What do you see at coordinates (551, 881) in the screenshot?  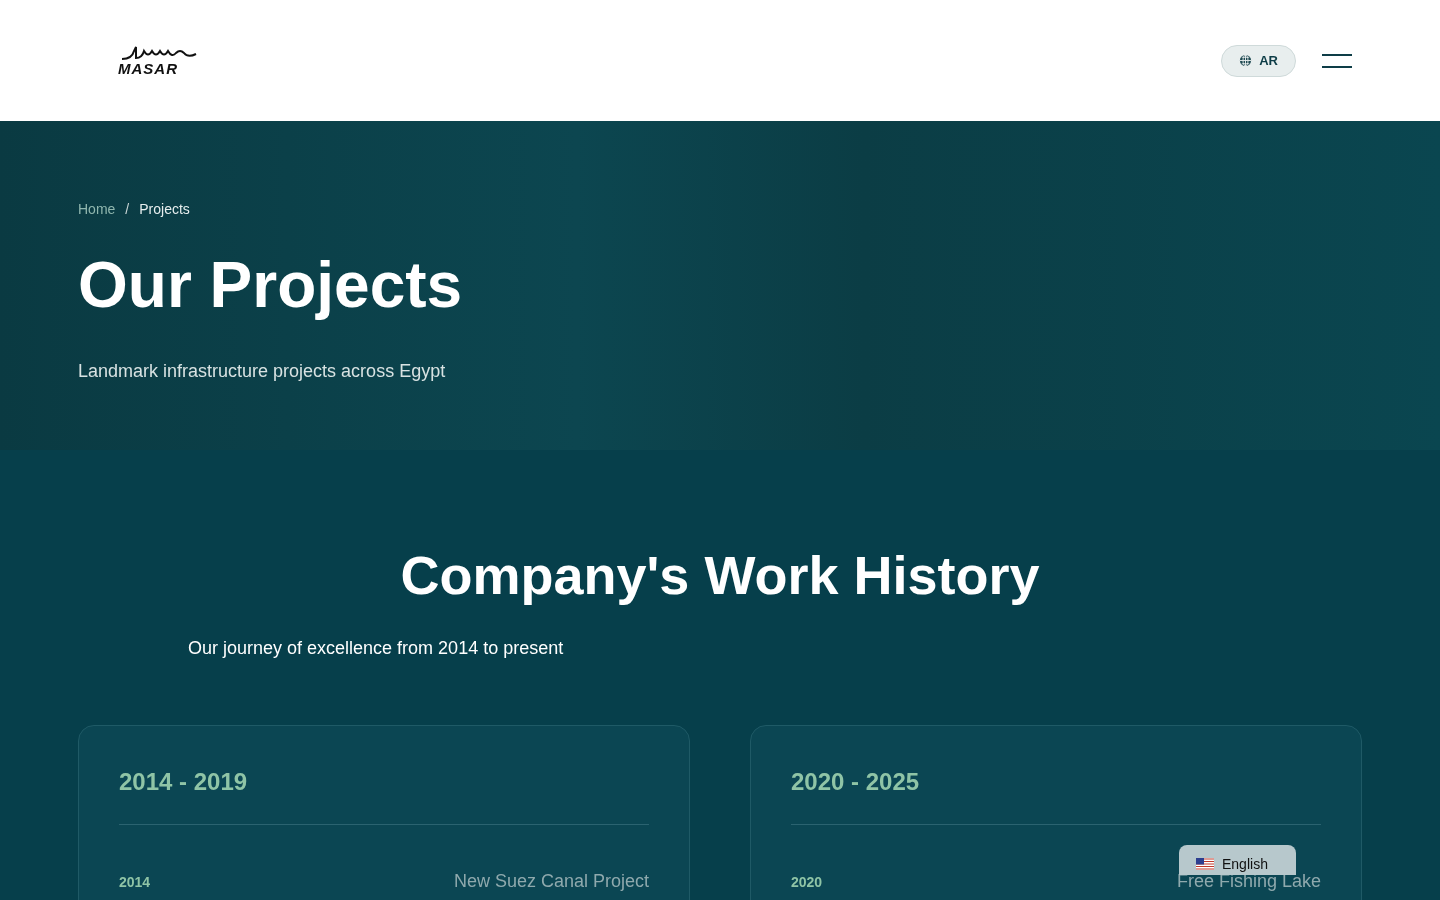 I see `entry-project: New Suez Canal Project` at bounding box center [551, 881].